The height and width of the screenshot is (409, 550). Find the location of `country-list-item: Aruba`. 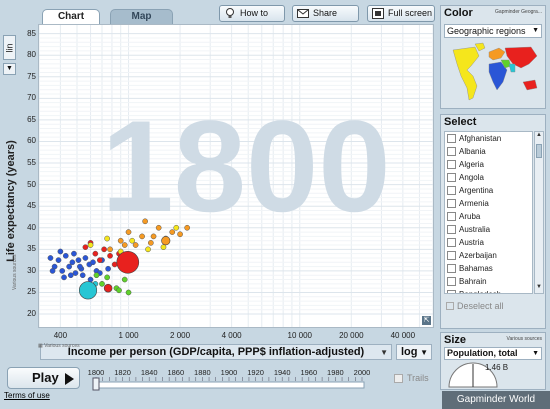

country-list-item: Aruba is located at coordinates (488, 216).